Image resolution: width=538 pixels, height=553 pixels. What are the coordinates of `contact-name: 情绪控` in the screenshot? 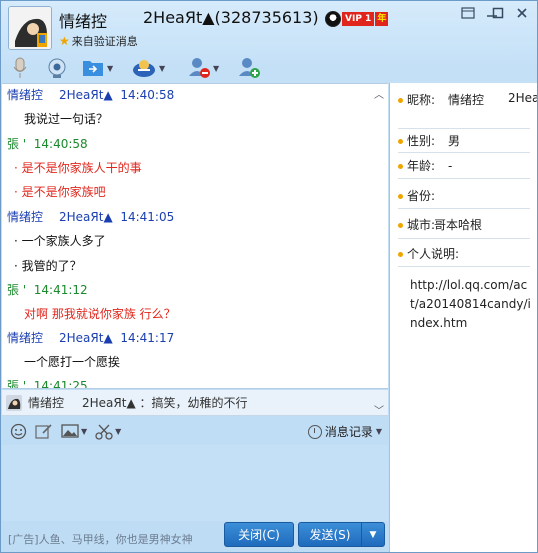 It's located at (83, 21).